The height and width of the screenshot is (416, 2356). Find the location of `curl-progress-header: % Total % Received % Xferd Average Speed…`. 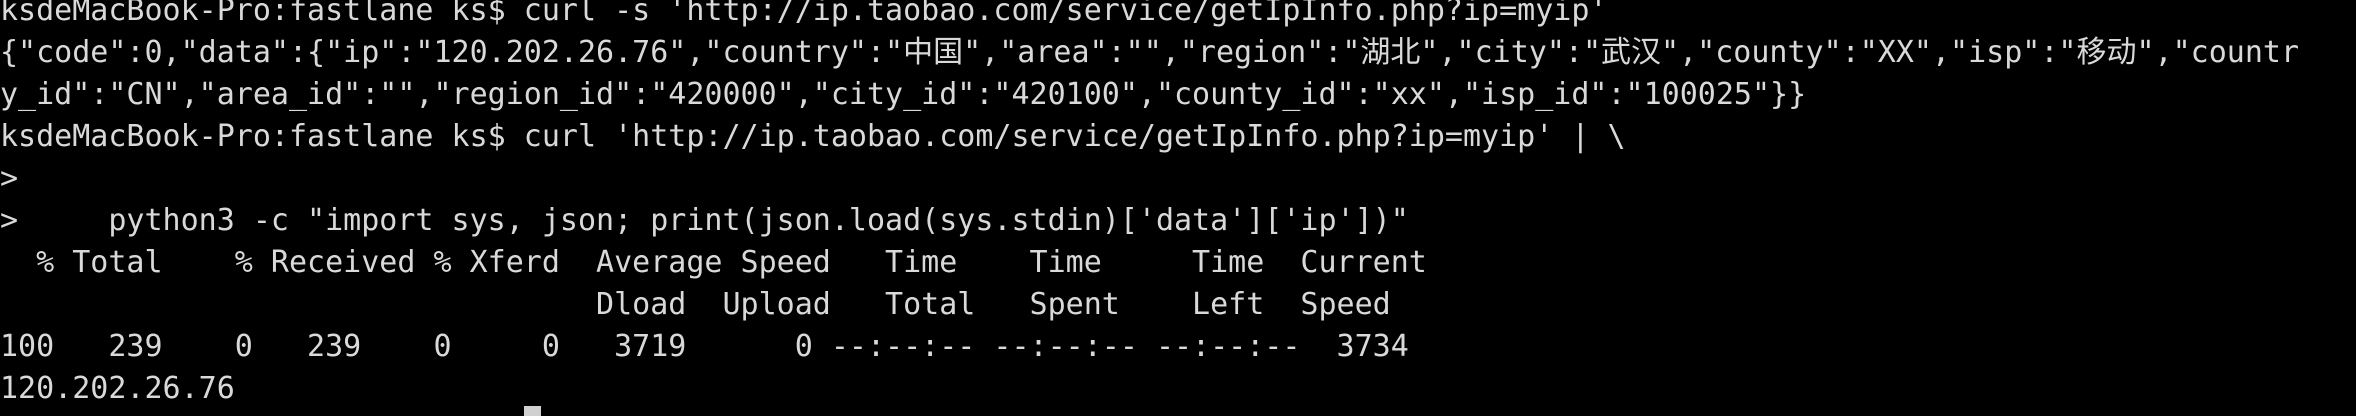

curl-progress-header: % Total % Received % Xferd Average Speed… is located at coordinates (713, 262).